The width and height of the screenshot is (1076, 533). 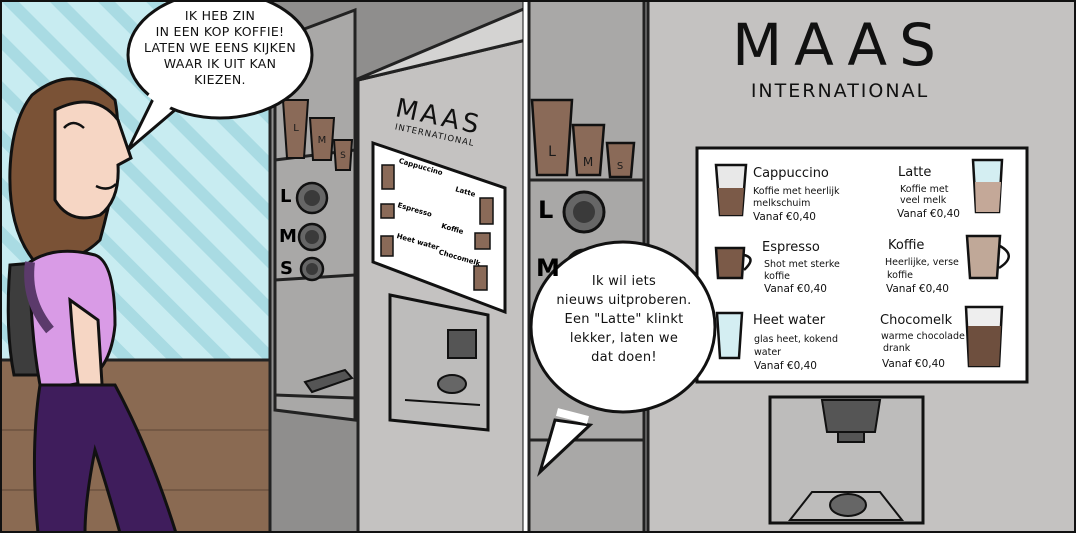 I want to click on menu-item-name: Espresso, so click(x=791, y=247).